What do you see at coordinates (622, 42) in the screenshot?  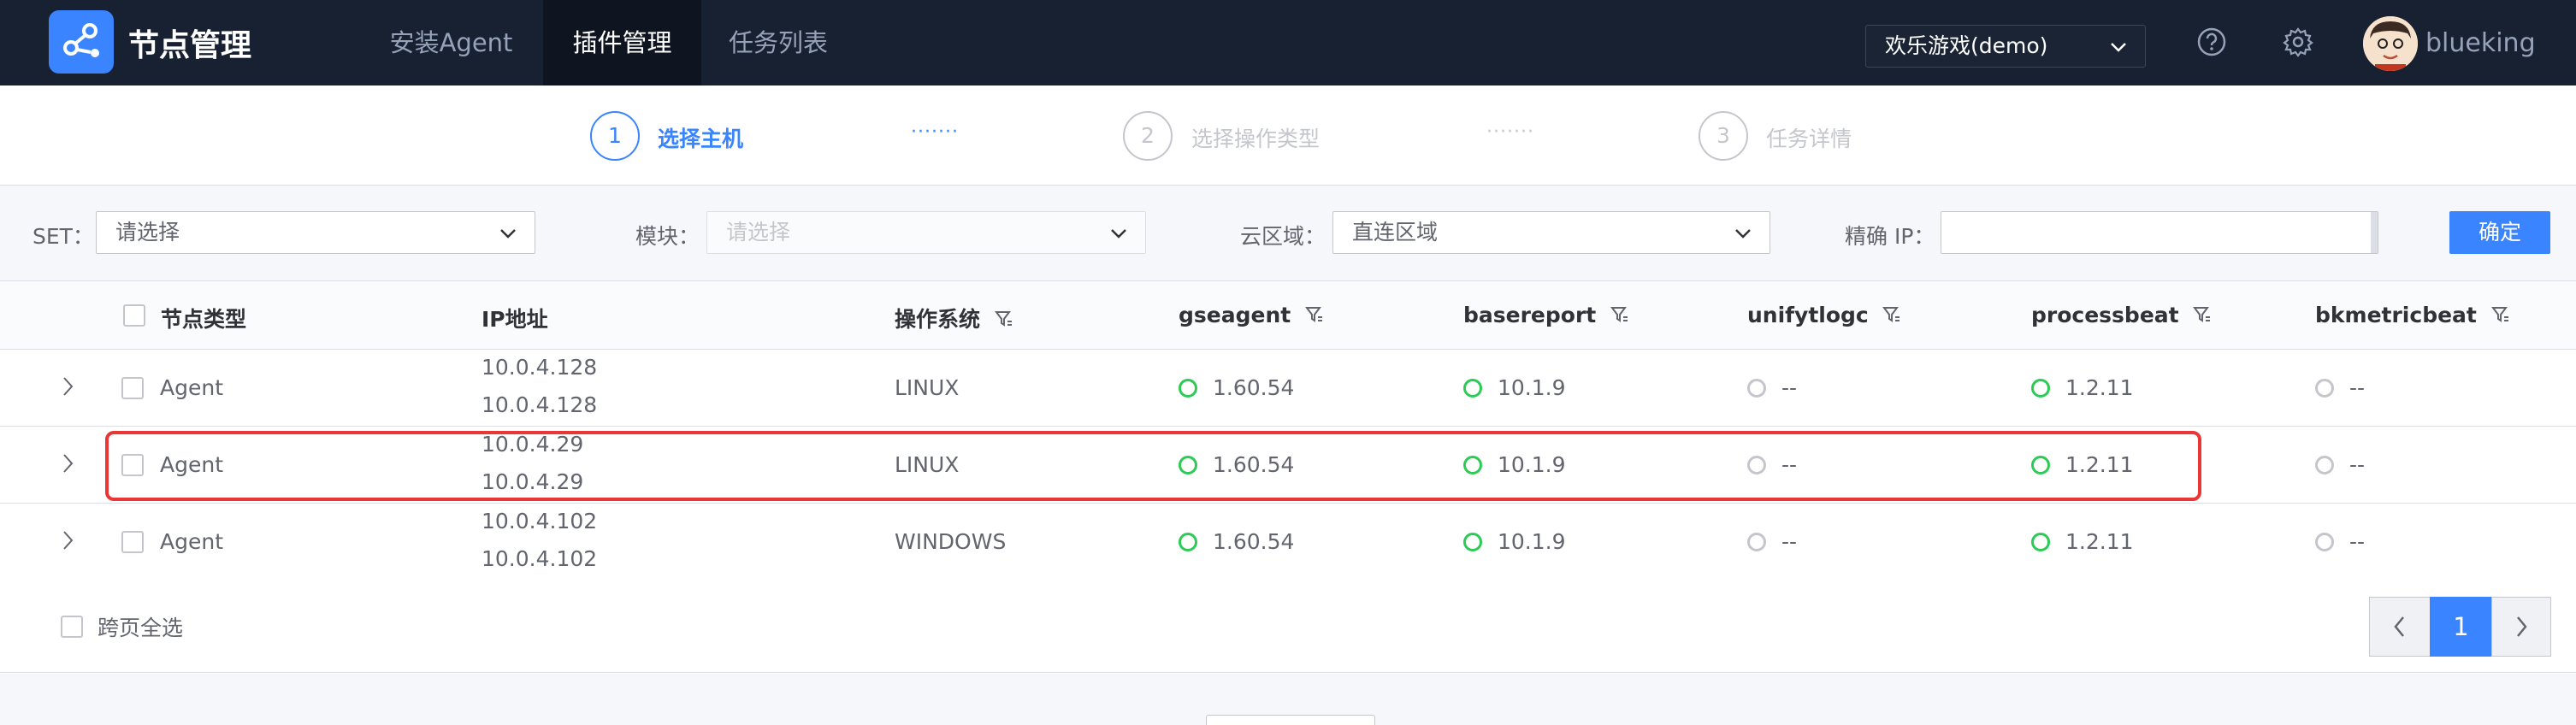 I see `nav-plugin-management: 插件管理` at bounding box center [622, 42].